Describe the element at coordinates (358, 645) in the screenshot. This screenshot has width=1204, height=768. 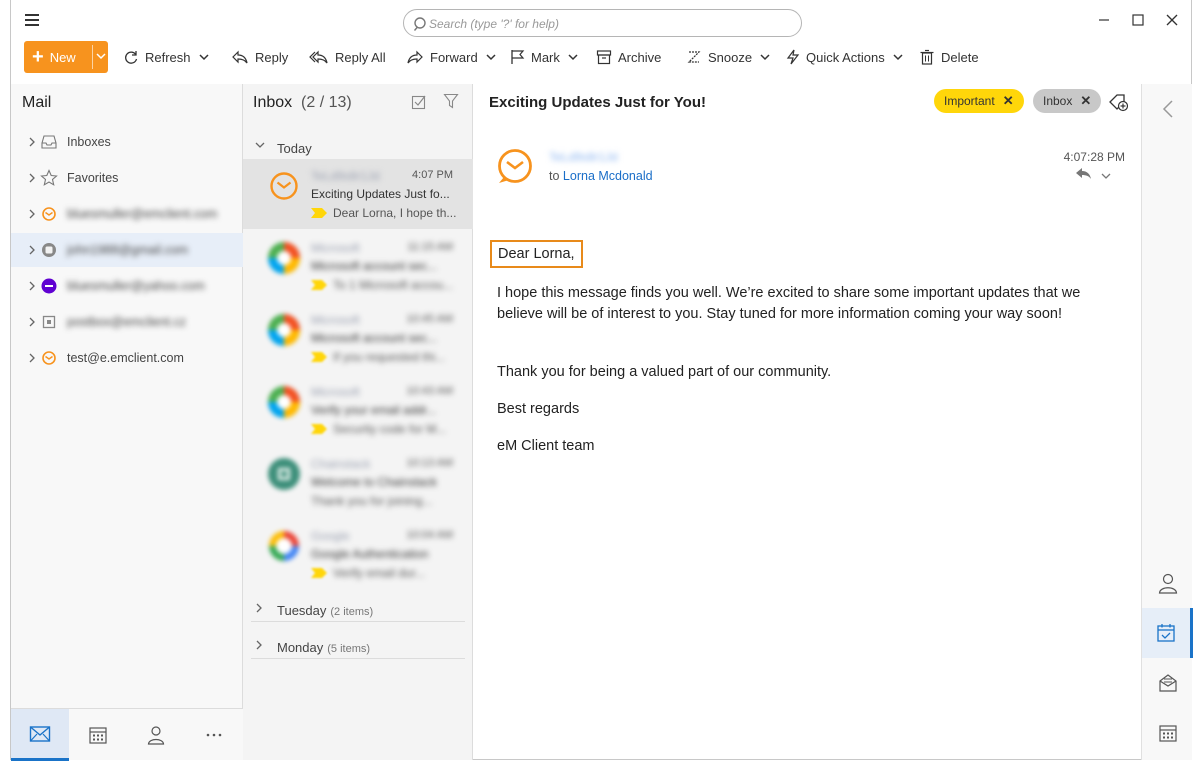
I see `group-monday: Monday (5 items)` at that location.